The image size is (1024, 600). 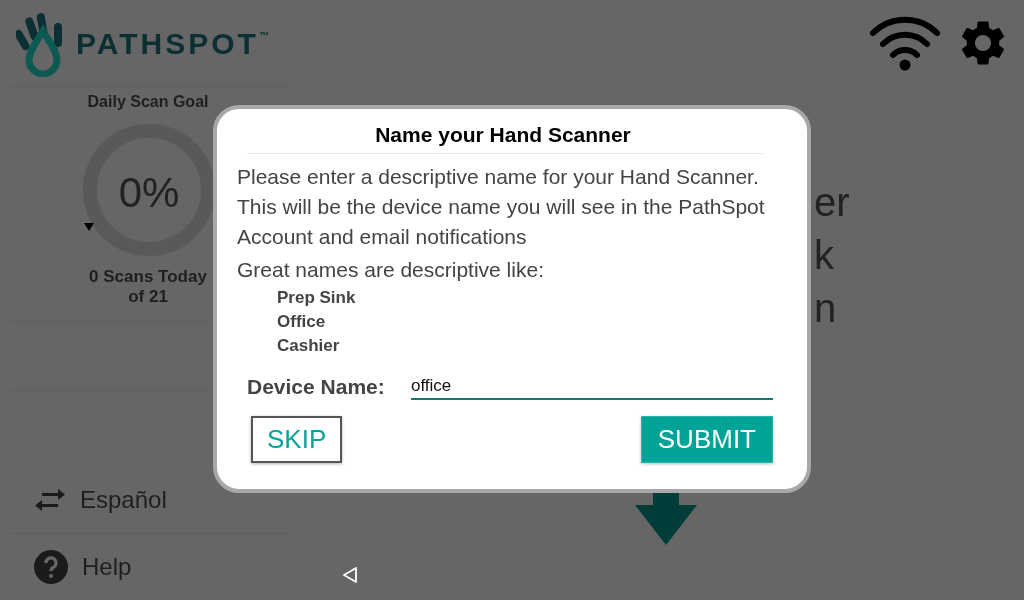 What do you see at coordinates (317, 298) in the screenshot?
I see `example-name: Prep Sink` at bounding box center [317, 298].